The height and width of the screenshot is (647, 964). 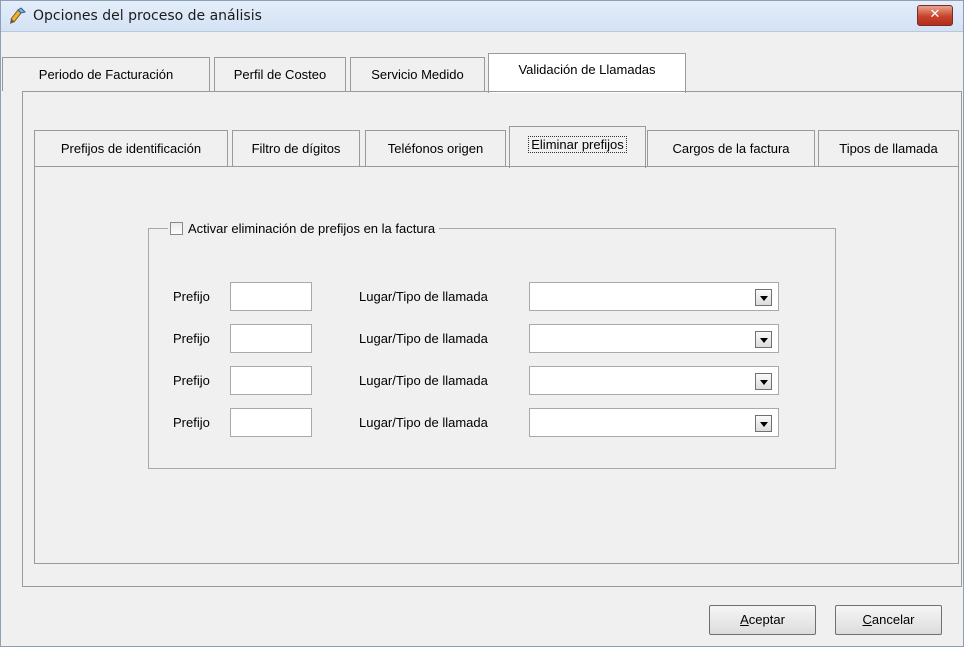 I want to click on accept-button: Aceptar, so click(x=762, y=620).